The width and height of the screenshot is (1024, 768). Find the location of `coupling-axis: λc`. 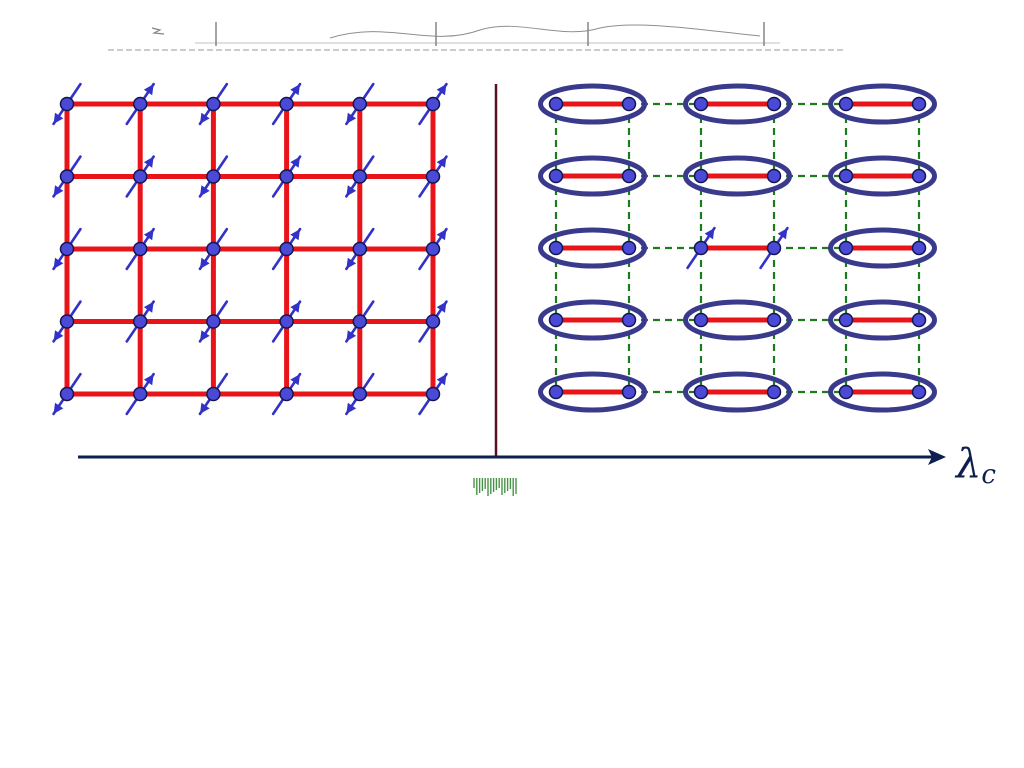

coupling-axis: λc is located at coordinates (537, 465).